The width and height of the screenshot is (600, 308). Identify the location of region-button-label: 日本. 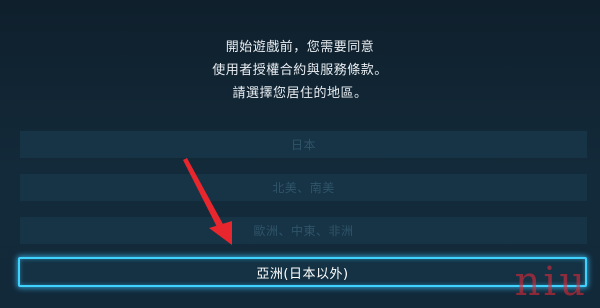
(303, 145).